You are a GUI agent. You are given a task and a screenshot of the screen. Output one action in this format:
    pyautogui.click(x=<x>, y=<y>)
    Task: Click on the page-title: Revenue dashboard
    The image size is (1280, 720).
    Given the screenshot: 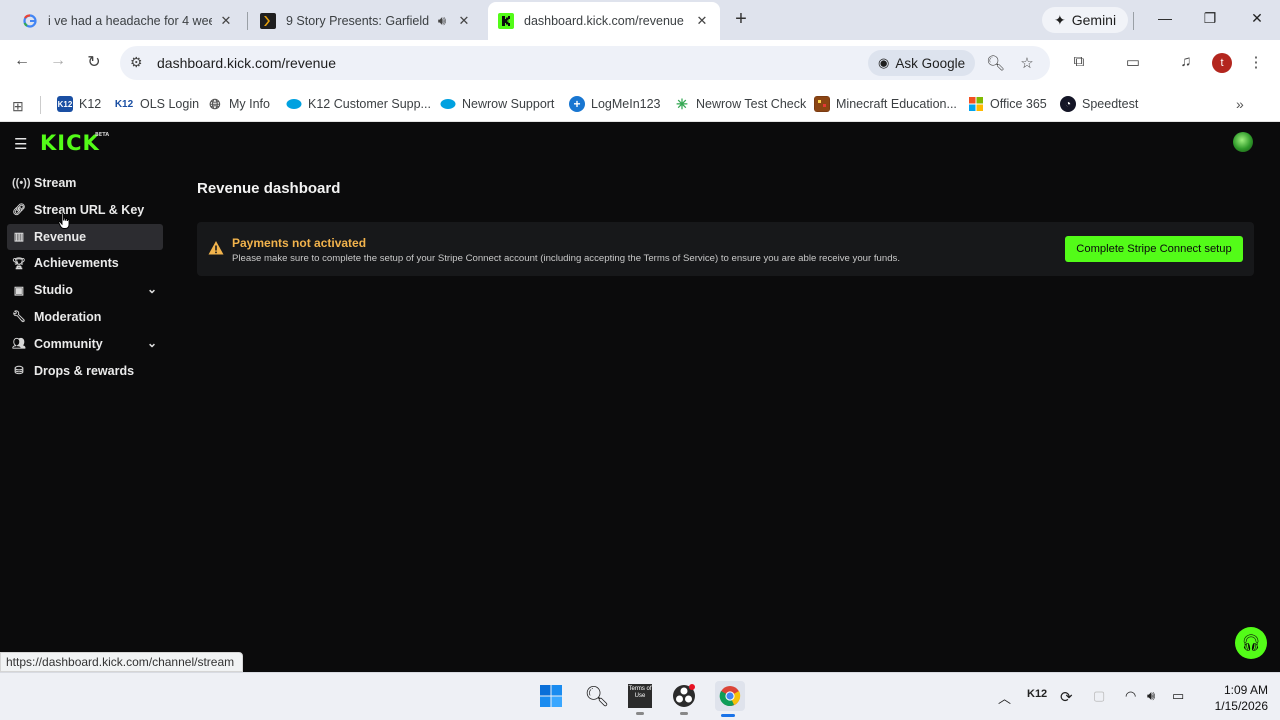 What is the action you would take?
    pyautogui.click(x=269, y=188)
    